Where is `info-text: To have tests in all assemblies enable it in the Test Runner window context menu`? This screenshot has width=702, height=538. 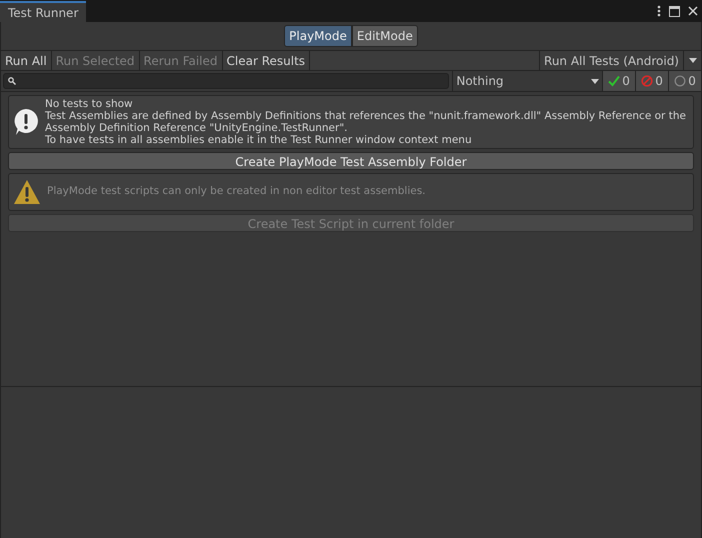 info-text: To have tests in all assemblies enable it in the Test Runner window context menu is located at coordinates (259, 140).